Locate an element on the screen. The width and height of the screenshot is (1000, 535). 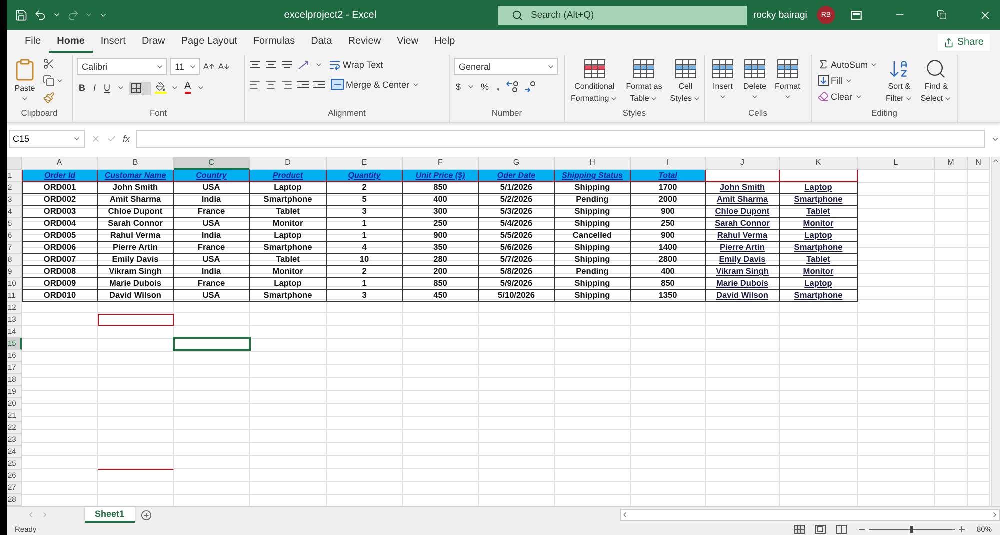
decrease-indent-icon is located at coordinates (303, 84).